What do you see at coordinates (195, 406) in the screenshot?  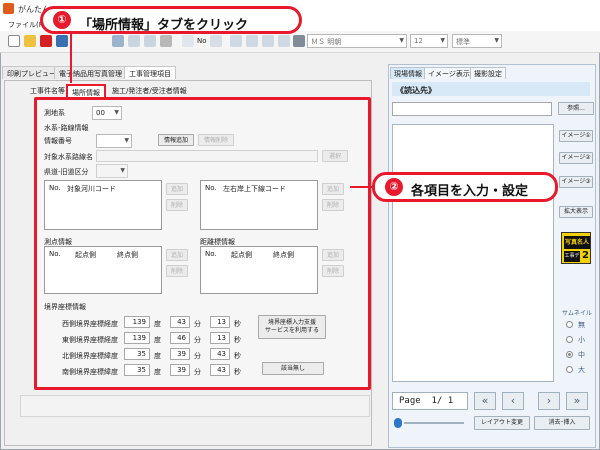 I see `status-strip` at bounding box center [195, 406].